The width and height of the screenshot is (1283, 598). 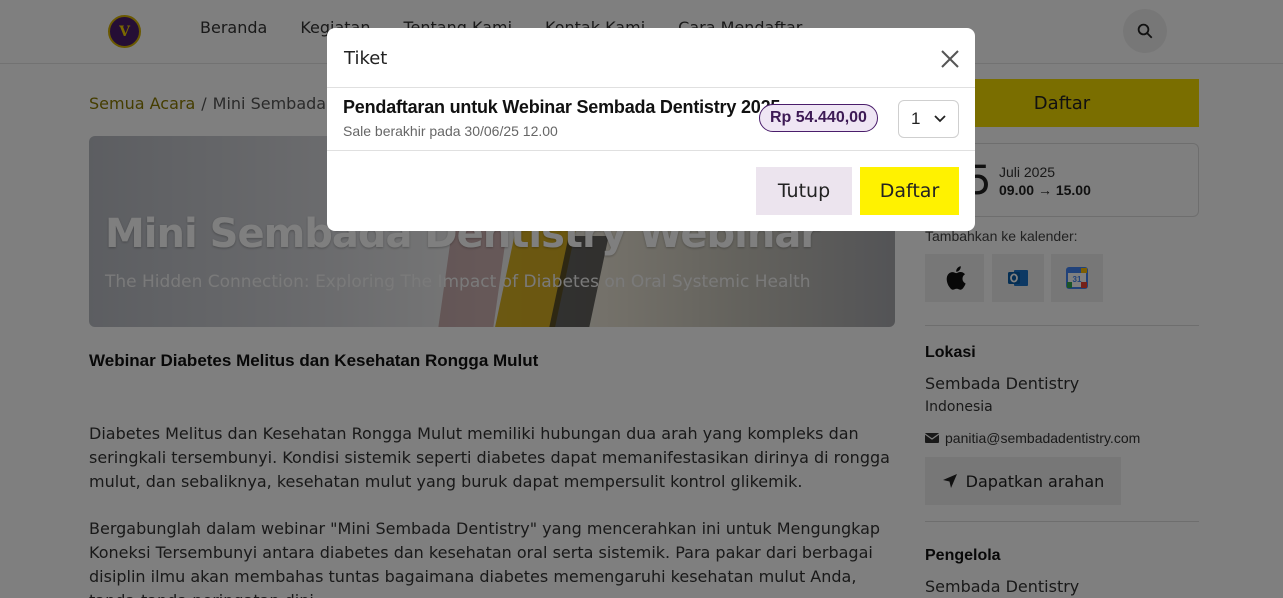 What do you see at coordinates (651, 58) in the screenshot?
I see `modal-header: Tiket` at bounding box center [651, 58].